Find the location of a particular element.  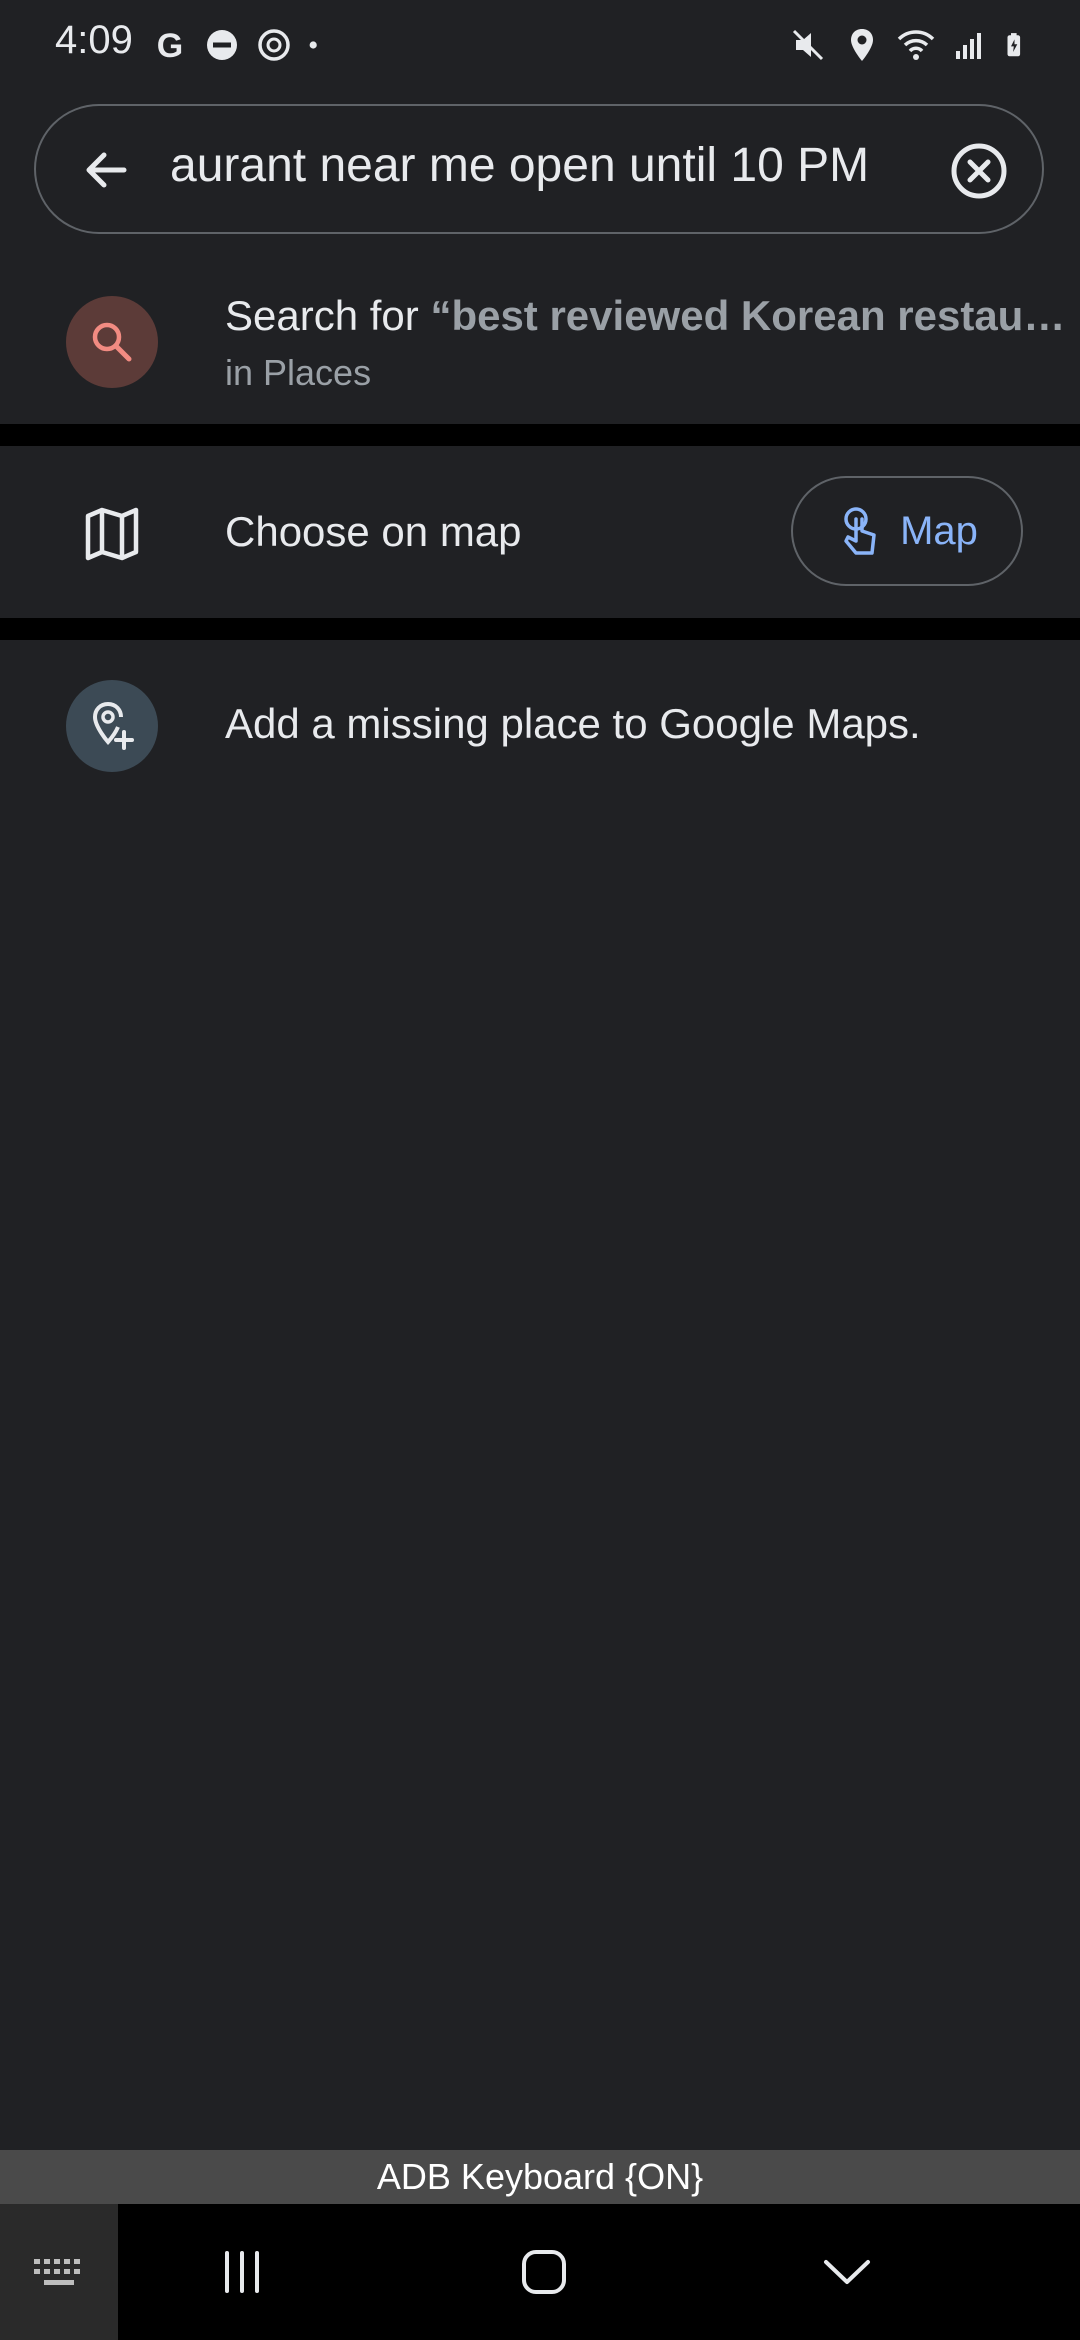

suggestion-icon-container is located at coordinates (112, 342).